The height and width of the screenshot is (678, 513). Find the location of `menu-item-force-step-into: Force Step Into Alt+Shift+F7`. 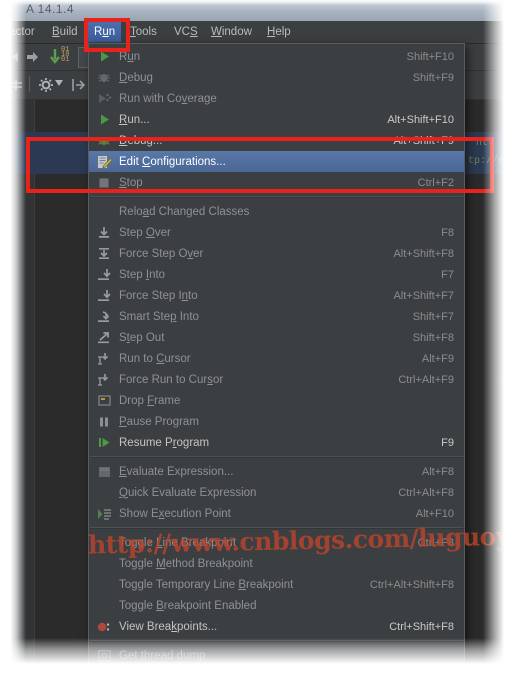

menu-item-force-step-into: Force Step Into Alt+Shift+F7 is located at coordinates (276, 295).